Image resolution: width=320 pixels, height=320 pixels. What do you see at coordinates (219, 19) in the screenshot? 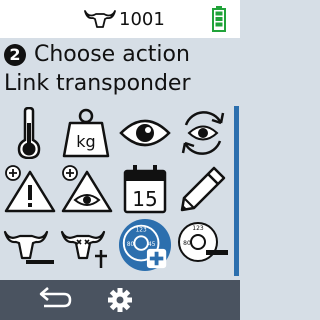
I see `battery-full-icon` at bounding box center [219, 19].